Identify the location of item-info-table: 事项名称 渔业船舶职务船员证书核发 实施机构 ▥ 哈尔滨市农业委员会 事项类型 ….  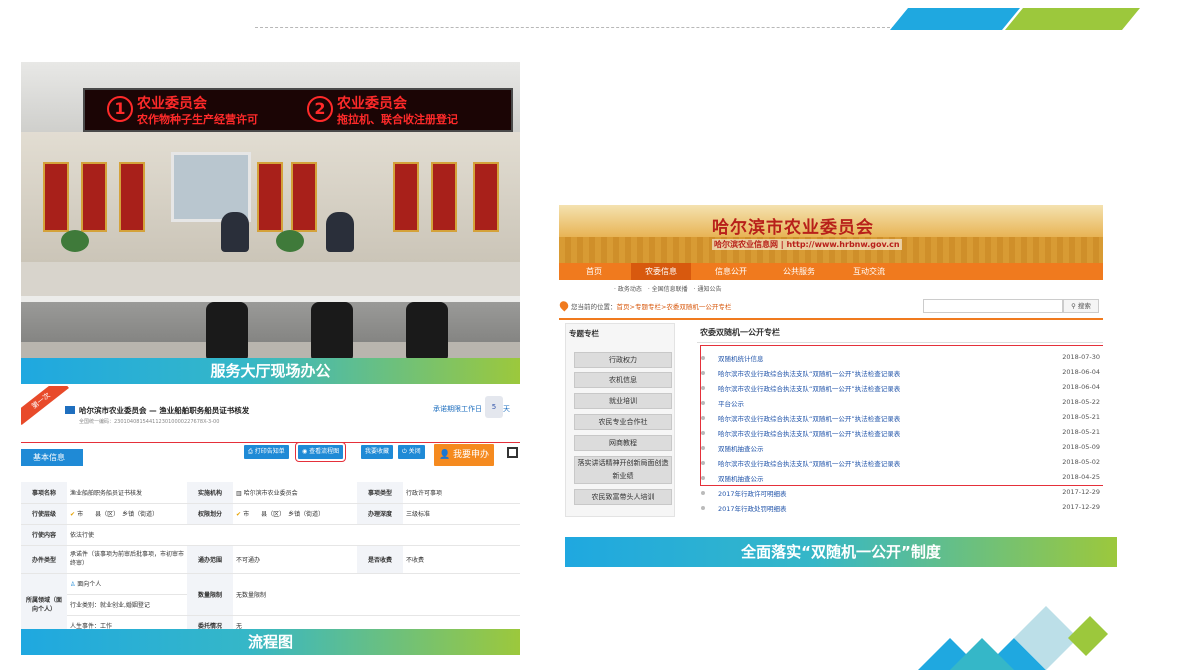
(270, 555).